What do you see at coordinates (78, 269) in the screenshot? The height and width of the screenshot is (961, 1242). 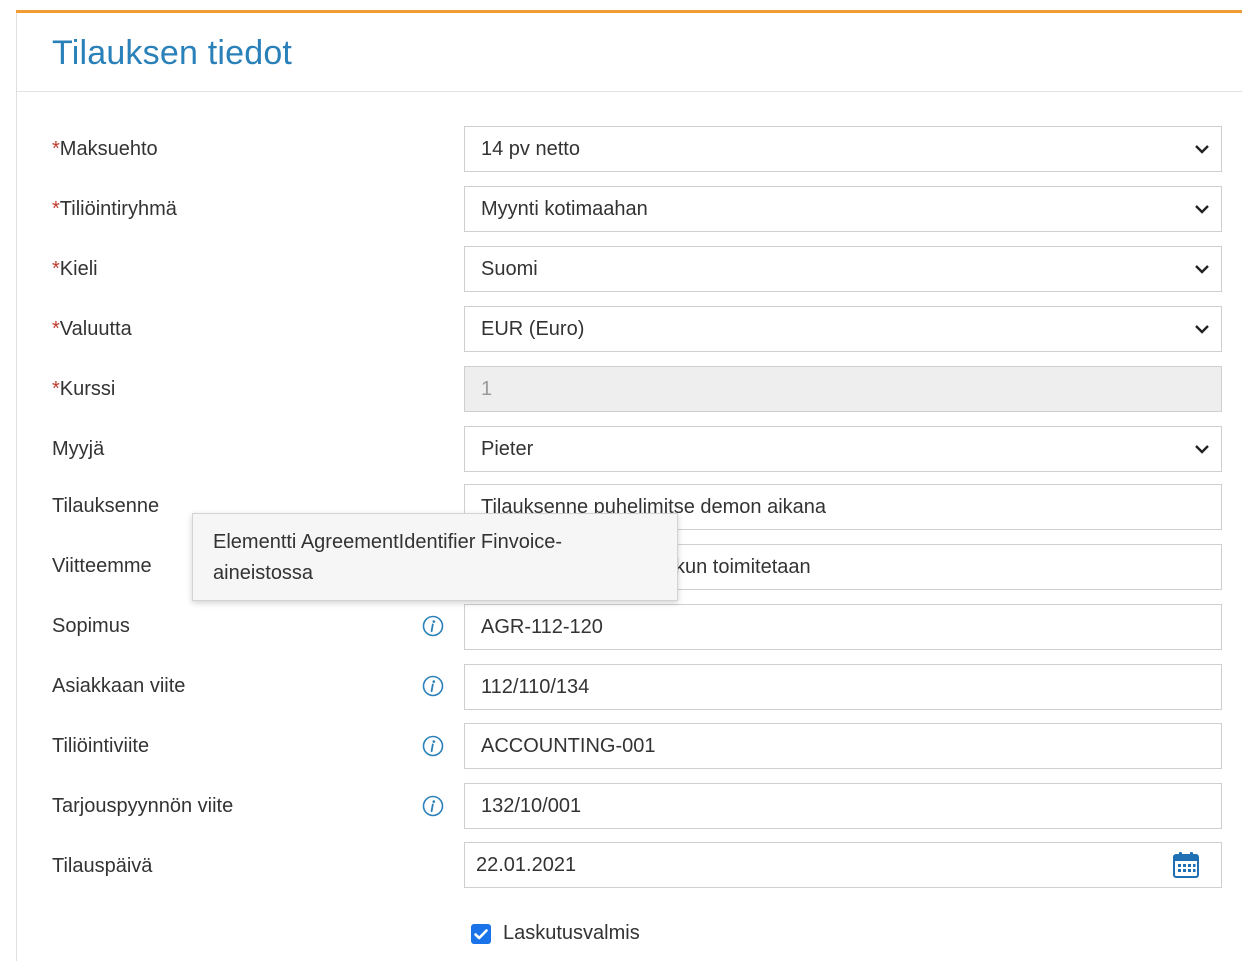 I see `kieli-label-text: Kieli` at bounding box center [78, 269].